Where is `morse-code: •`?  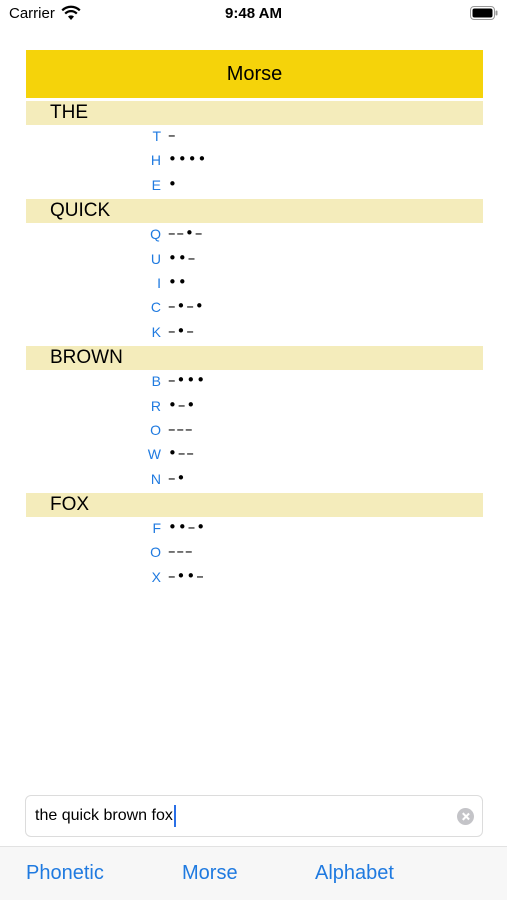 morse-code: • is located at coordinates (173, 183).